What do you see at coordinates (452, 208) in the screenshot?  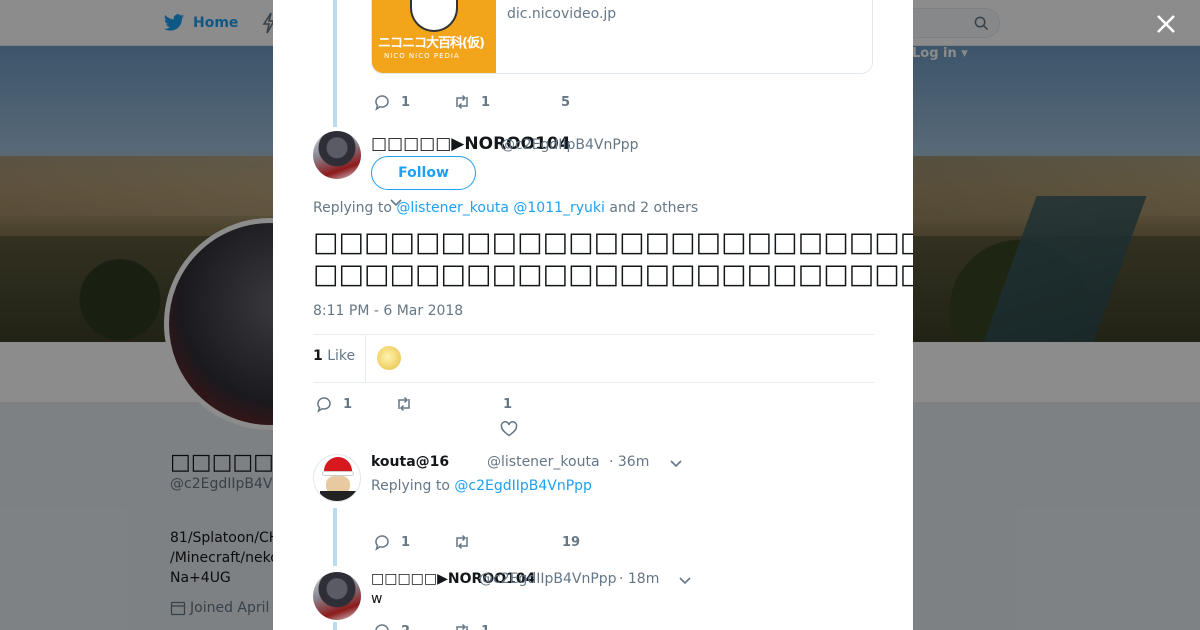 I see `mention-link: @listener_kouta` at bounding box center [452, 208].